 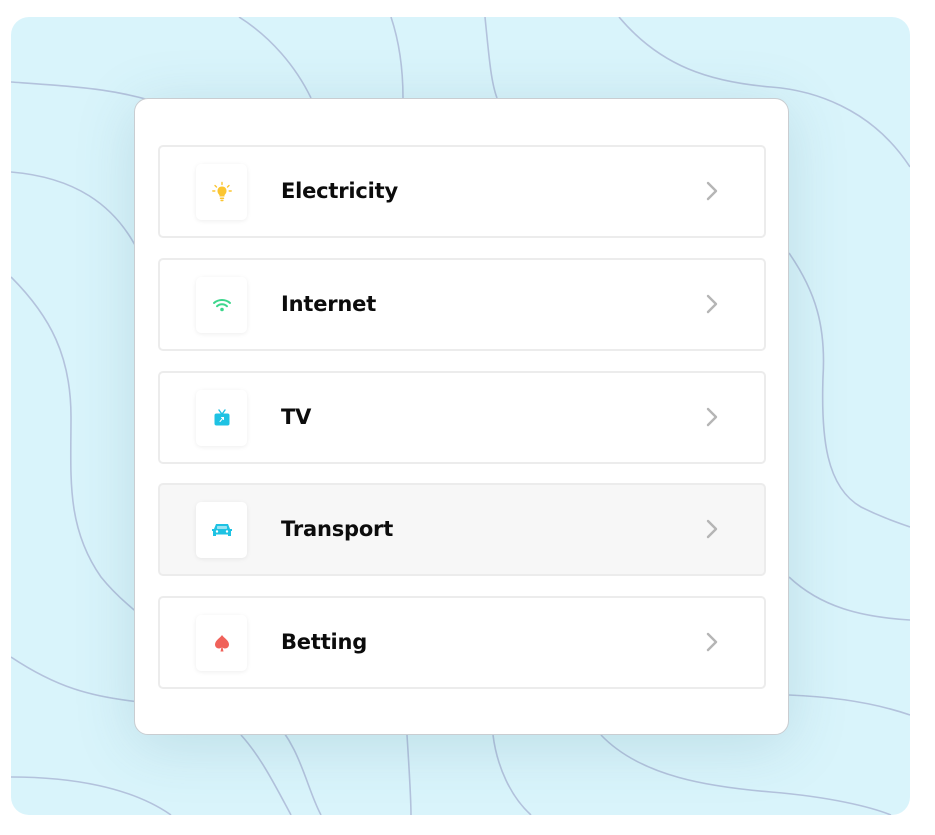 I want to click on lightbulb-icon, so click(x=221, y=191).